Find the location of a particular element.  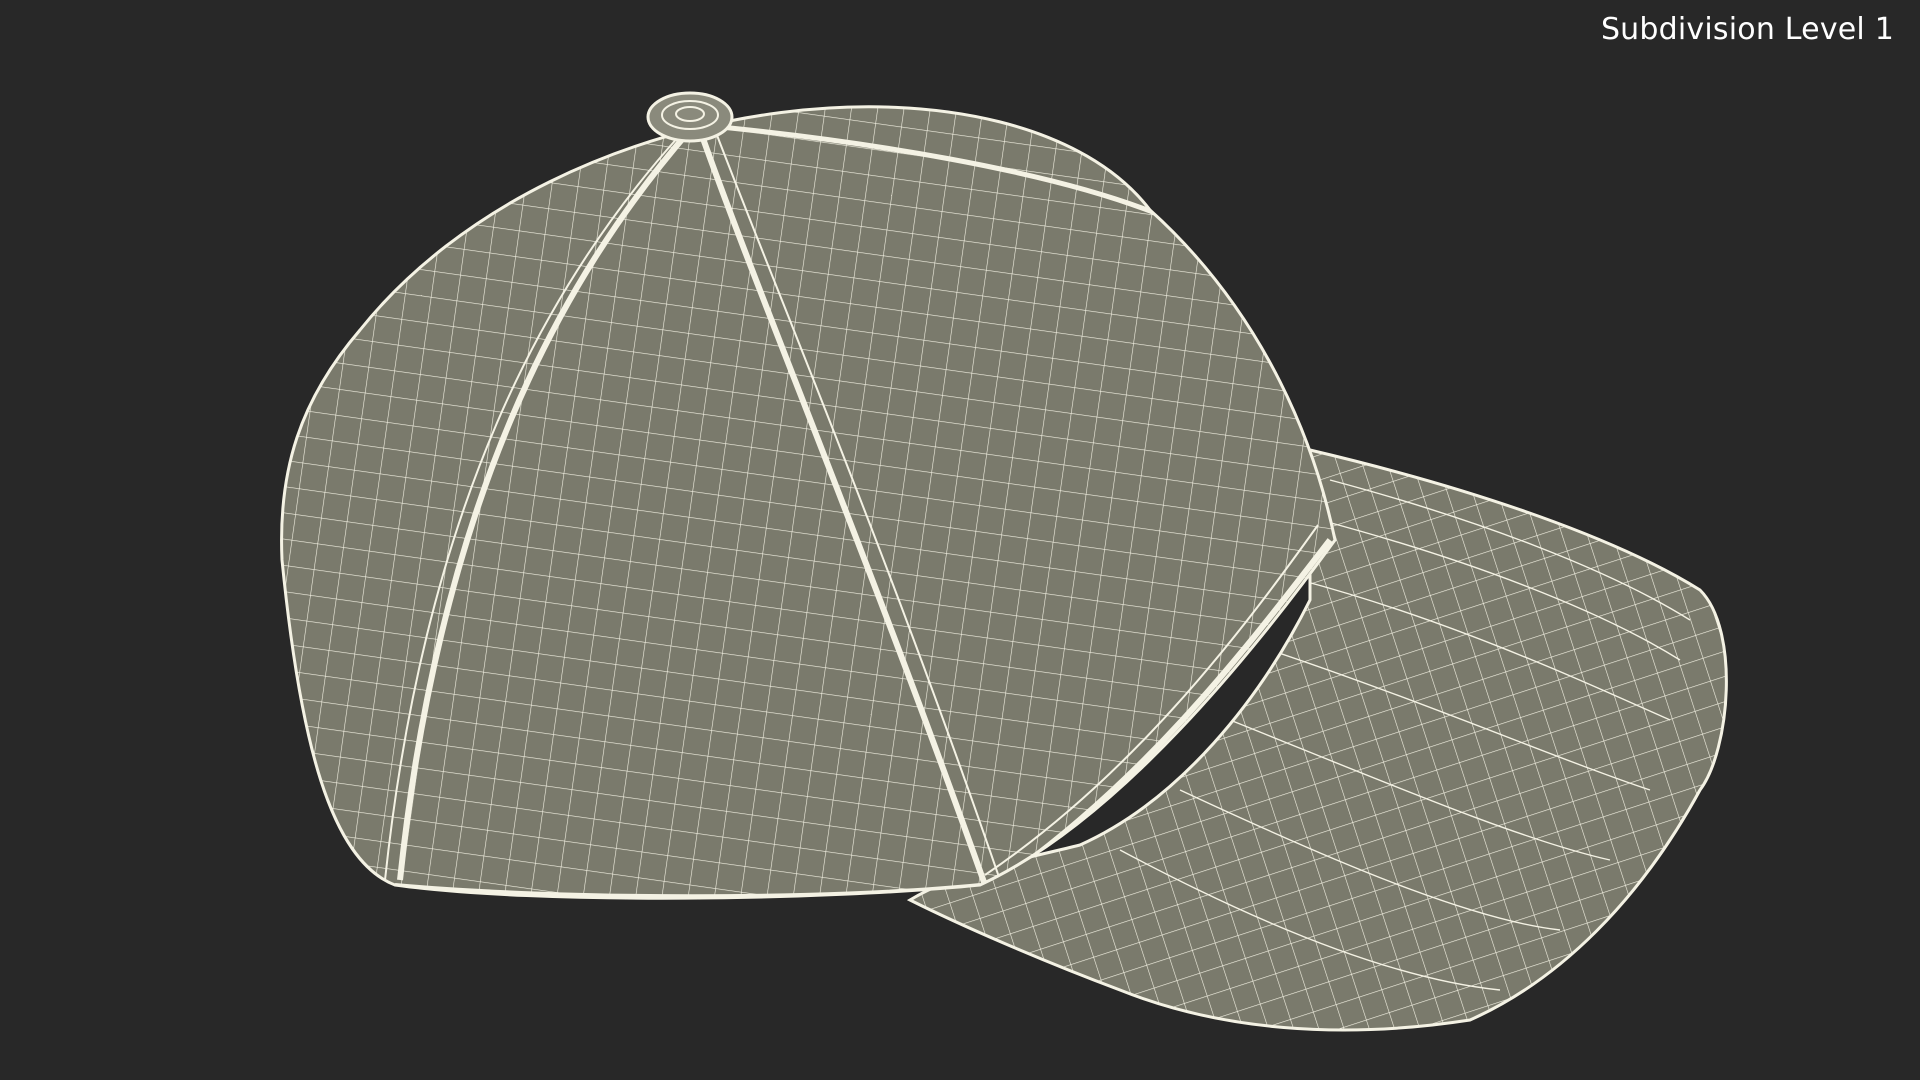

subdivision-level-label: Subdivision Level 1 is located at coordinates (1747, 29).